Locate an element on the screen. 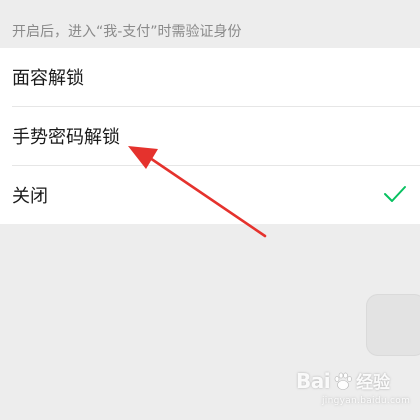 The height and width of the screenshot is (420, 420). option-face-unlock: 面容解锁 is located at coordinates (210, 77).